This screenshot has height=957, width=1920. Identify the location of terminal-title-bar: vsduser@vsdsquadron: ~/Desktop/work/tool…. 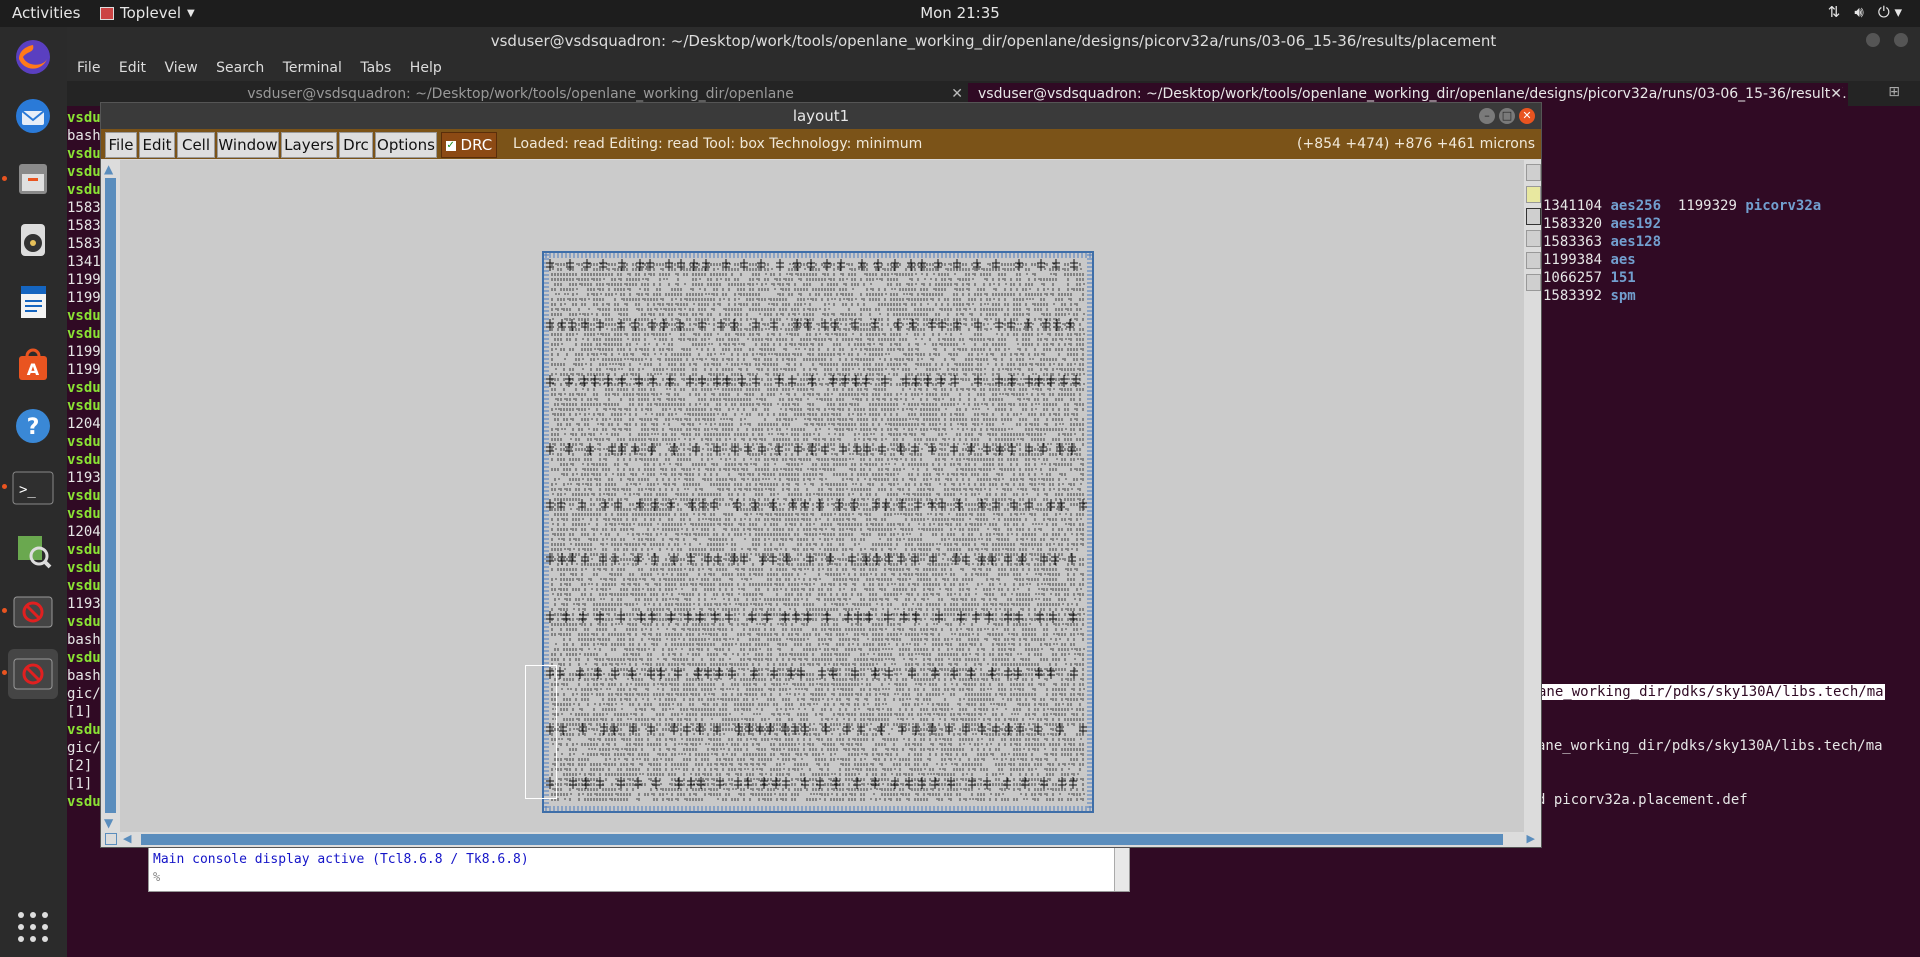
(993, 41).